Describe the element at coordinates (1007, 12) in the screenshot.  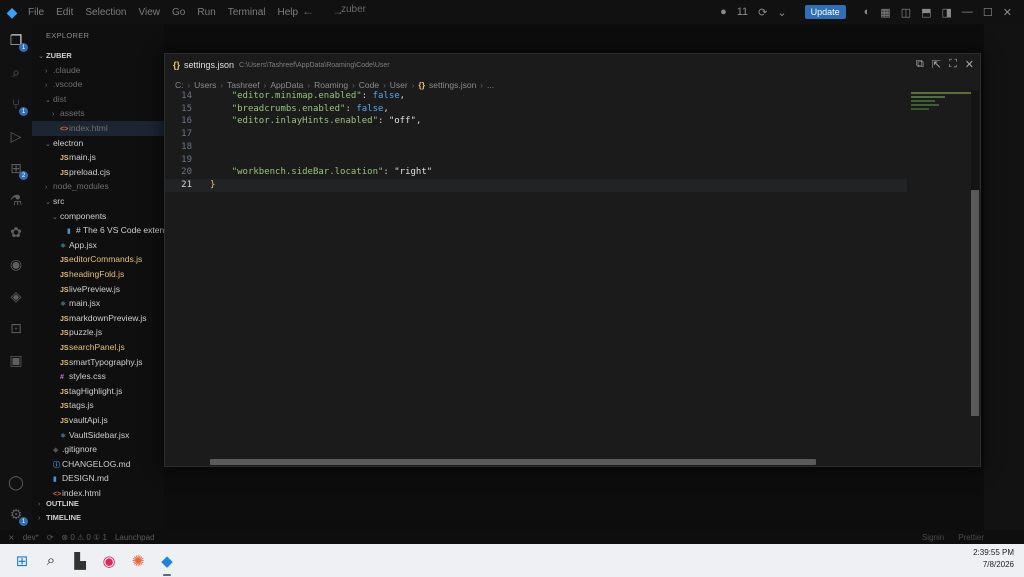
I see `close-window-icon: ✕` at that location.